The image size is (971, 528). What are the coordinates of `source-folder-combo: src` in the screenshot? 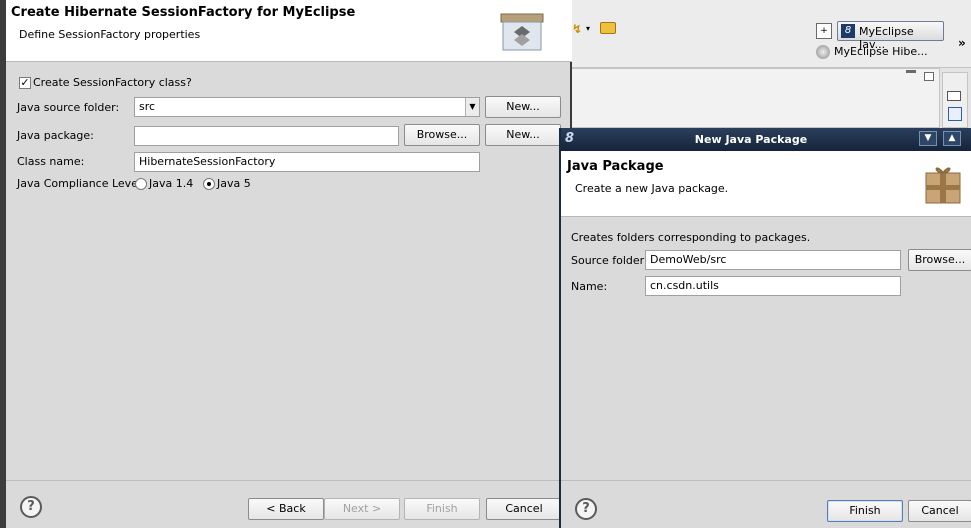 It's located at (307, 107).